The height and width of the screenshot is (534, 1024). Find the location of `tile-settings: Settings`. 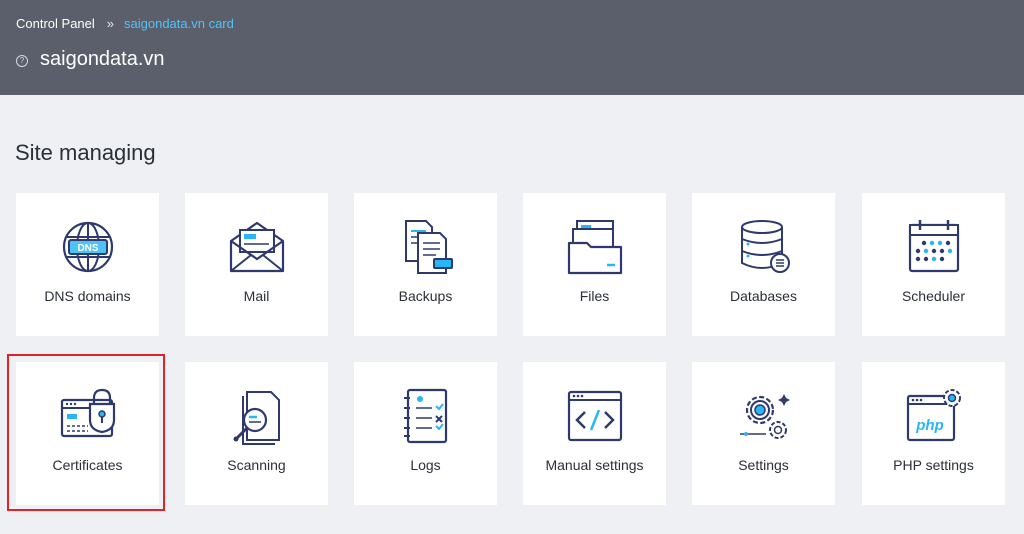

tile-settings: Settings is located at coordinates (763, 433).